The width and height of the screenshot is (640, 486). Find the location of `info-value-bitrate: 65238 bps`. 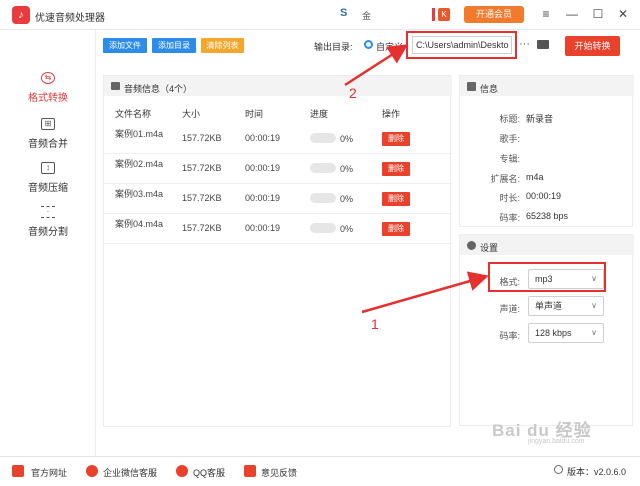

info-value-bitrate: 65238 bps is located at coordinates (547, 216).